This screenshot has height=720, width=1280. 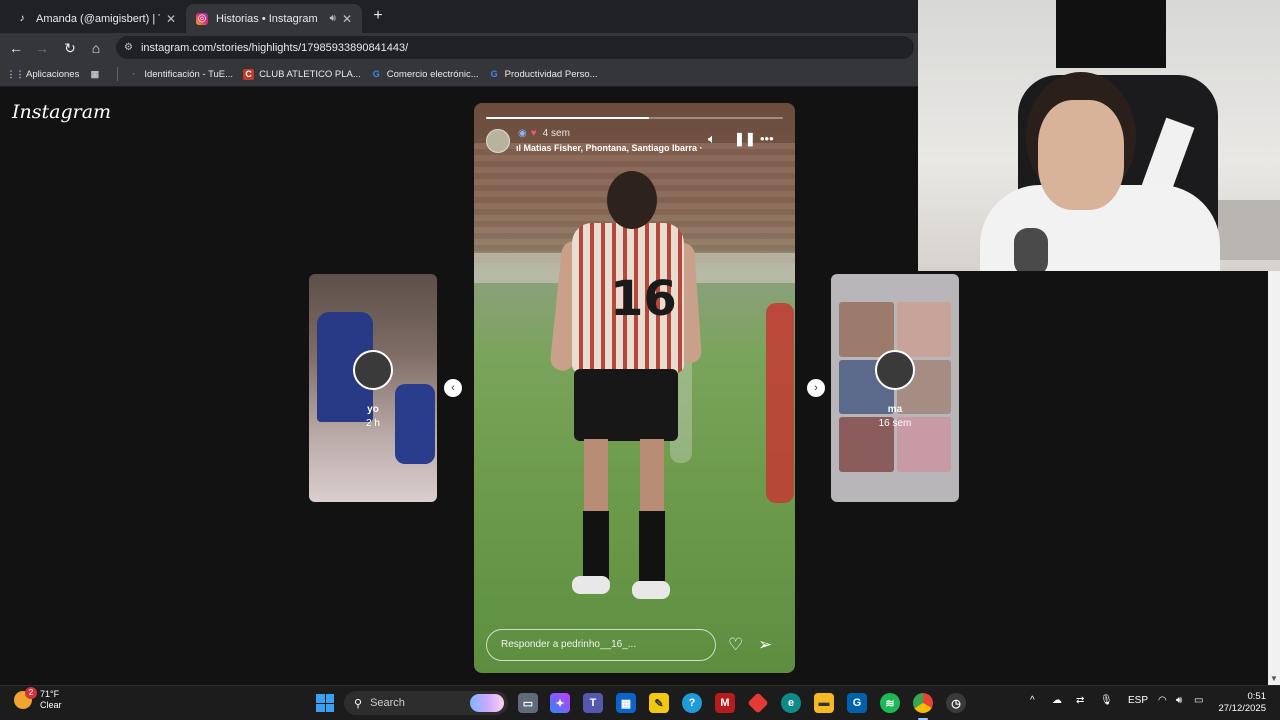 What do you see at coordinates (923, 703) in the screenshot?
I see `chrome-icon` at bounding box center [923, 703].